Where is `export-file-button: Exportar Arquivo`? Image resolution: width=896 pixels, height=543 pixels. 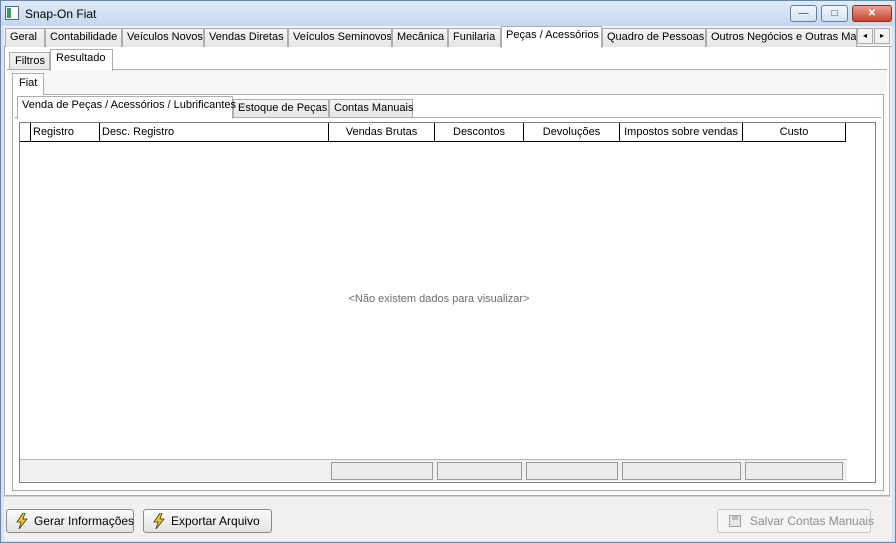
export-file-button: Exportar Arquivo is located at coordinates (207, 521).